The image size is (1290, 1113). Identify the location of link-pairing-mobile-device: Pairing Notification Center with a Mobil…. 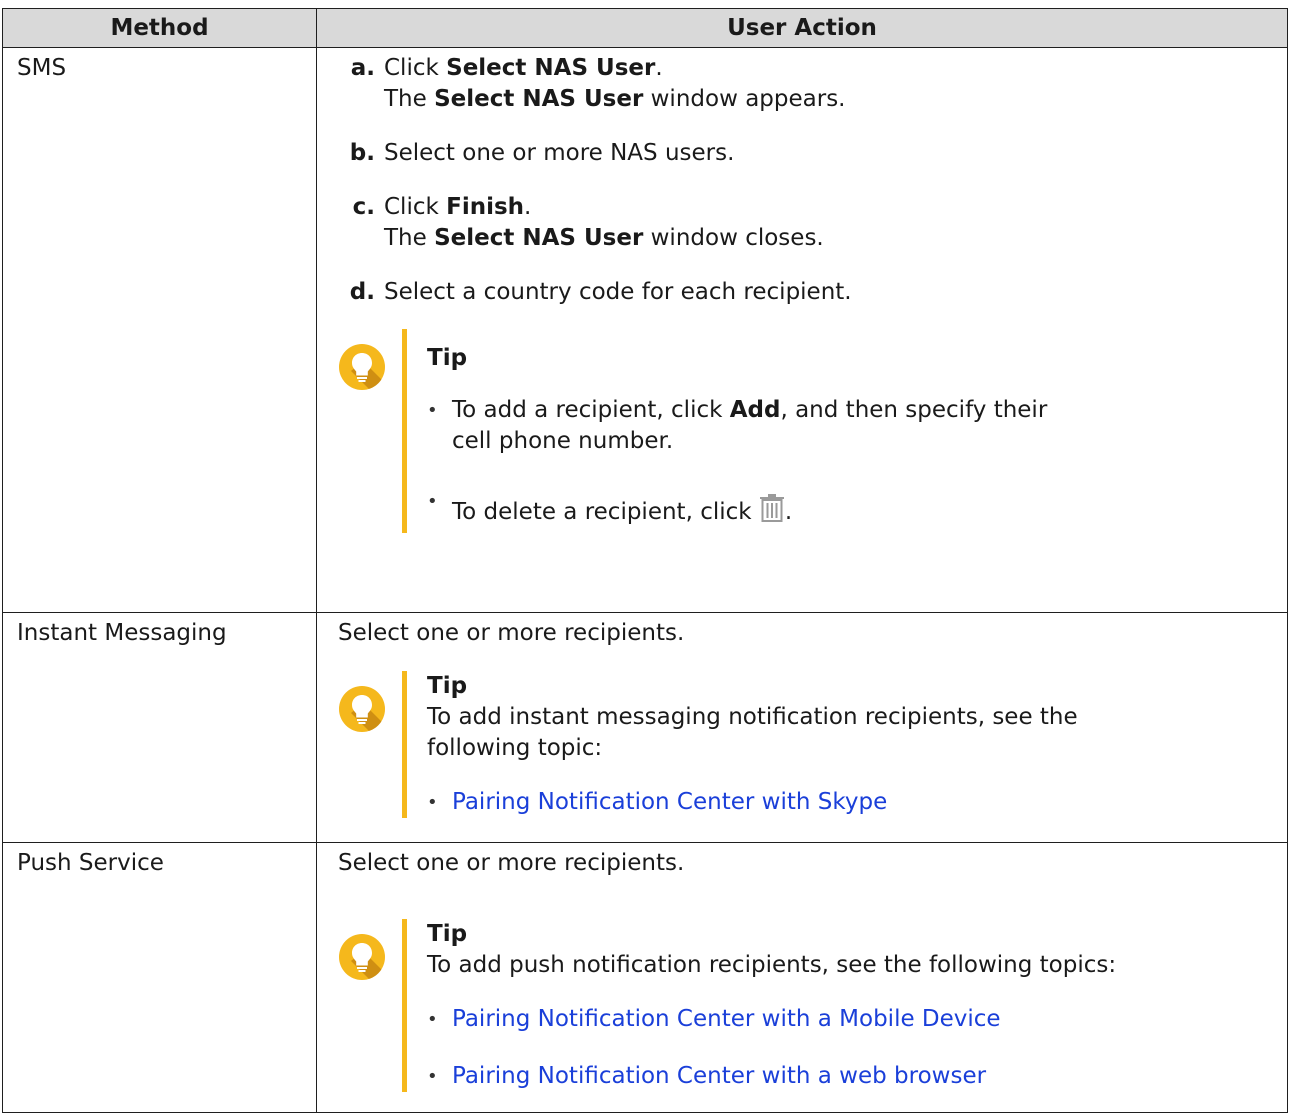
(726, 1019).